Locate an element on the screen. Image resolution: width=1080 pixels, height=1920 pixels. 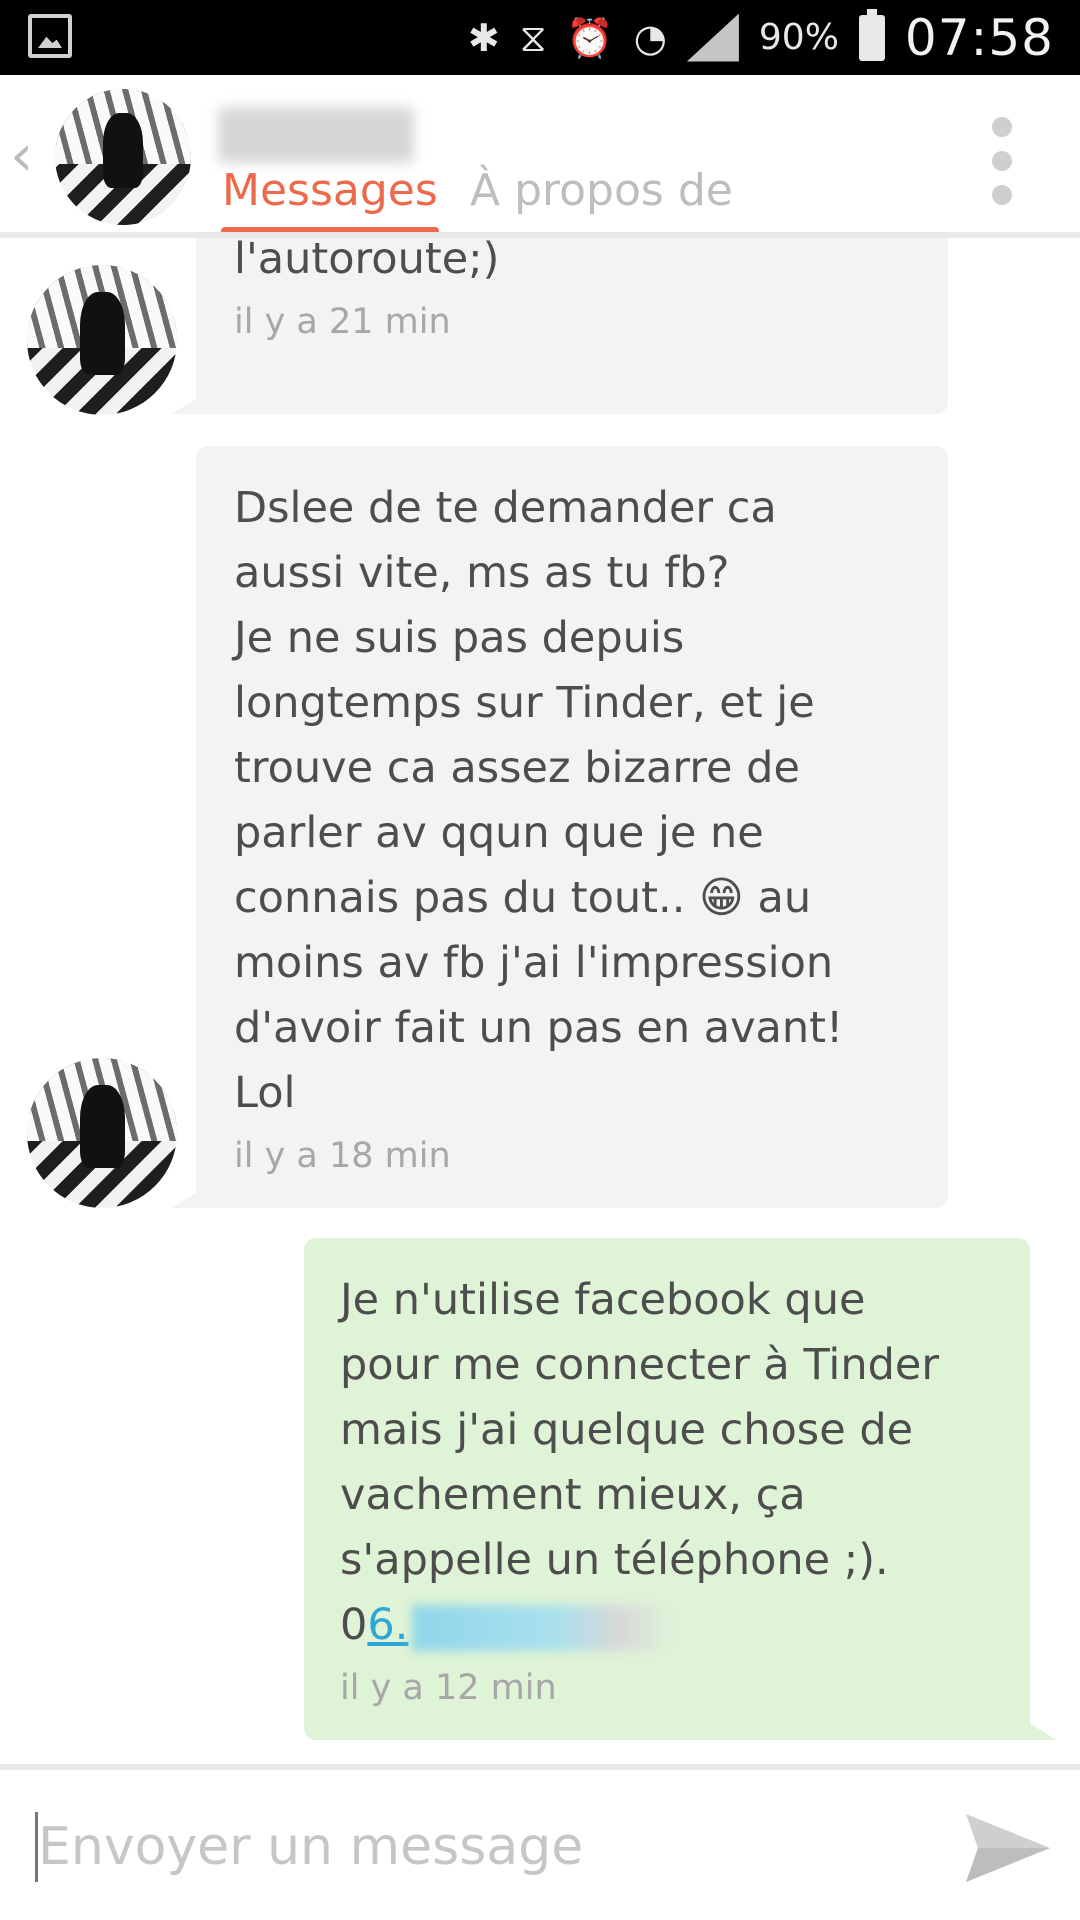
match-name-redacted is located at coordinates (316, 135).